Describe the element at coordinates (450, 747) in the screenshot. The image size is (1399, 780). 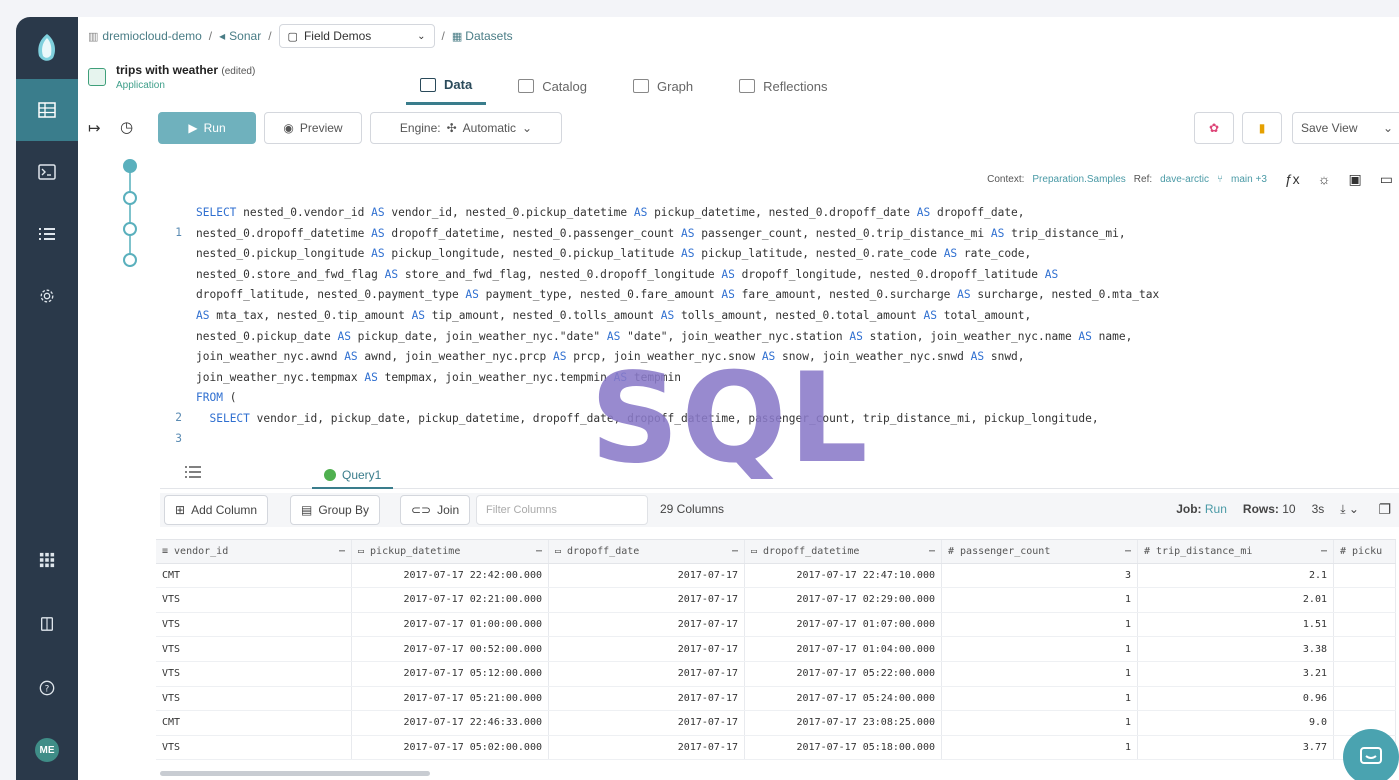
I see `table-cell: 2017-07-17 05:02:00.000` at that location.